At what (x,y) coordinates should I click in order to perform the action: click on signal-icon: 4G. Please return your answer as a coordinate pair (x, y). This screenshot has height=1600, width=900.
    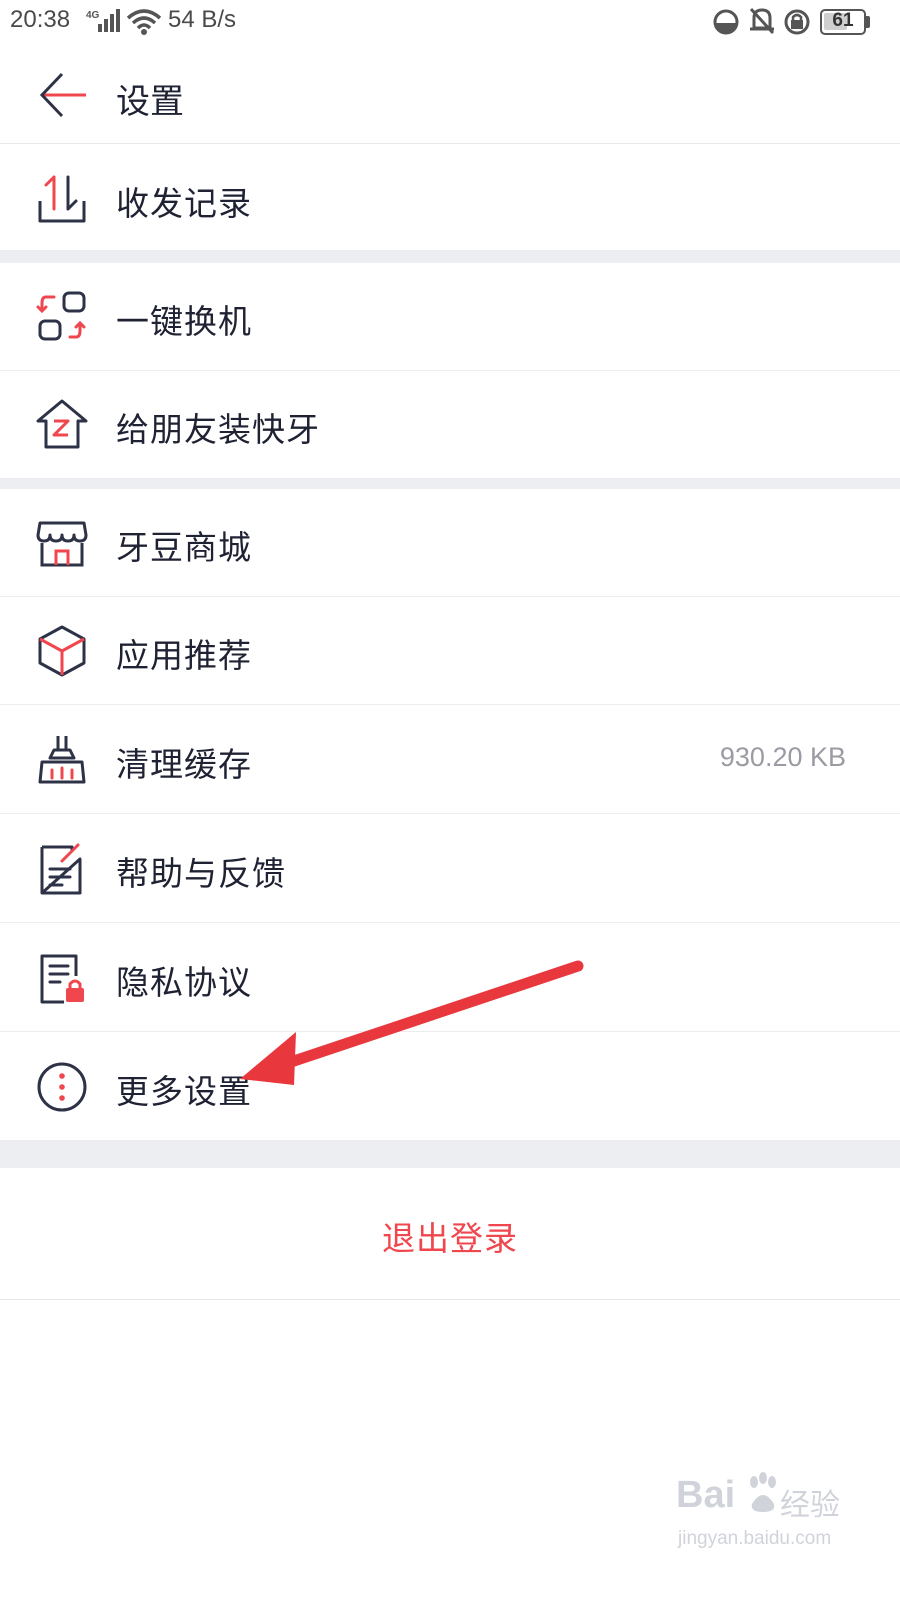
    Looking at the image, I should click on (103, 20).